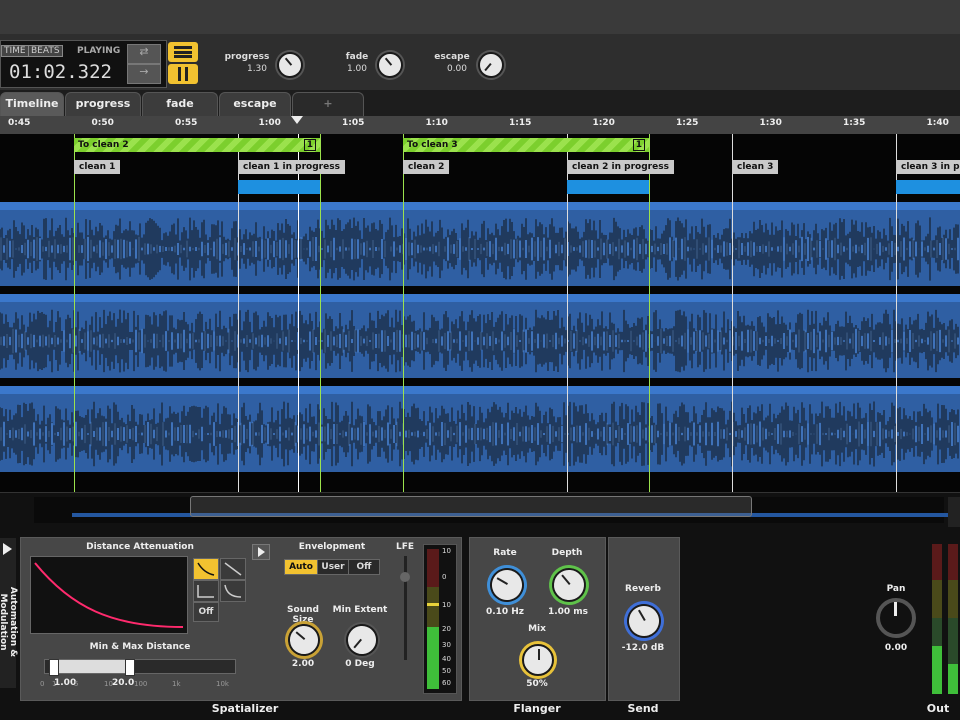  I want to click on beats-mode-button: BEATS, so click(45, 51).